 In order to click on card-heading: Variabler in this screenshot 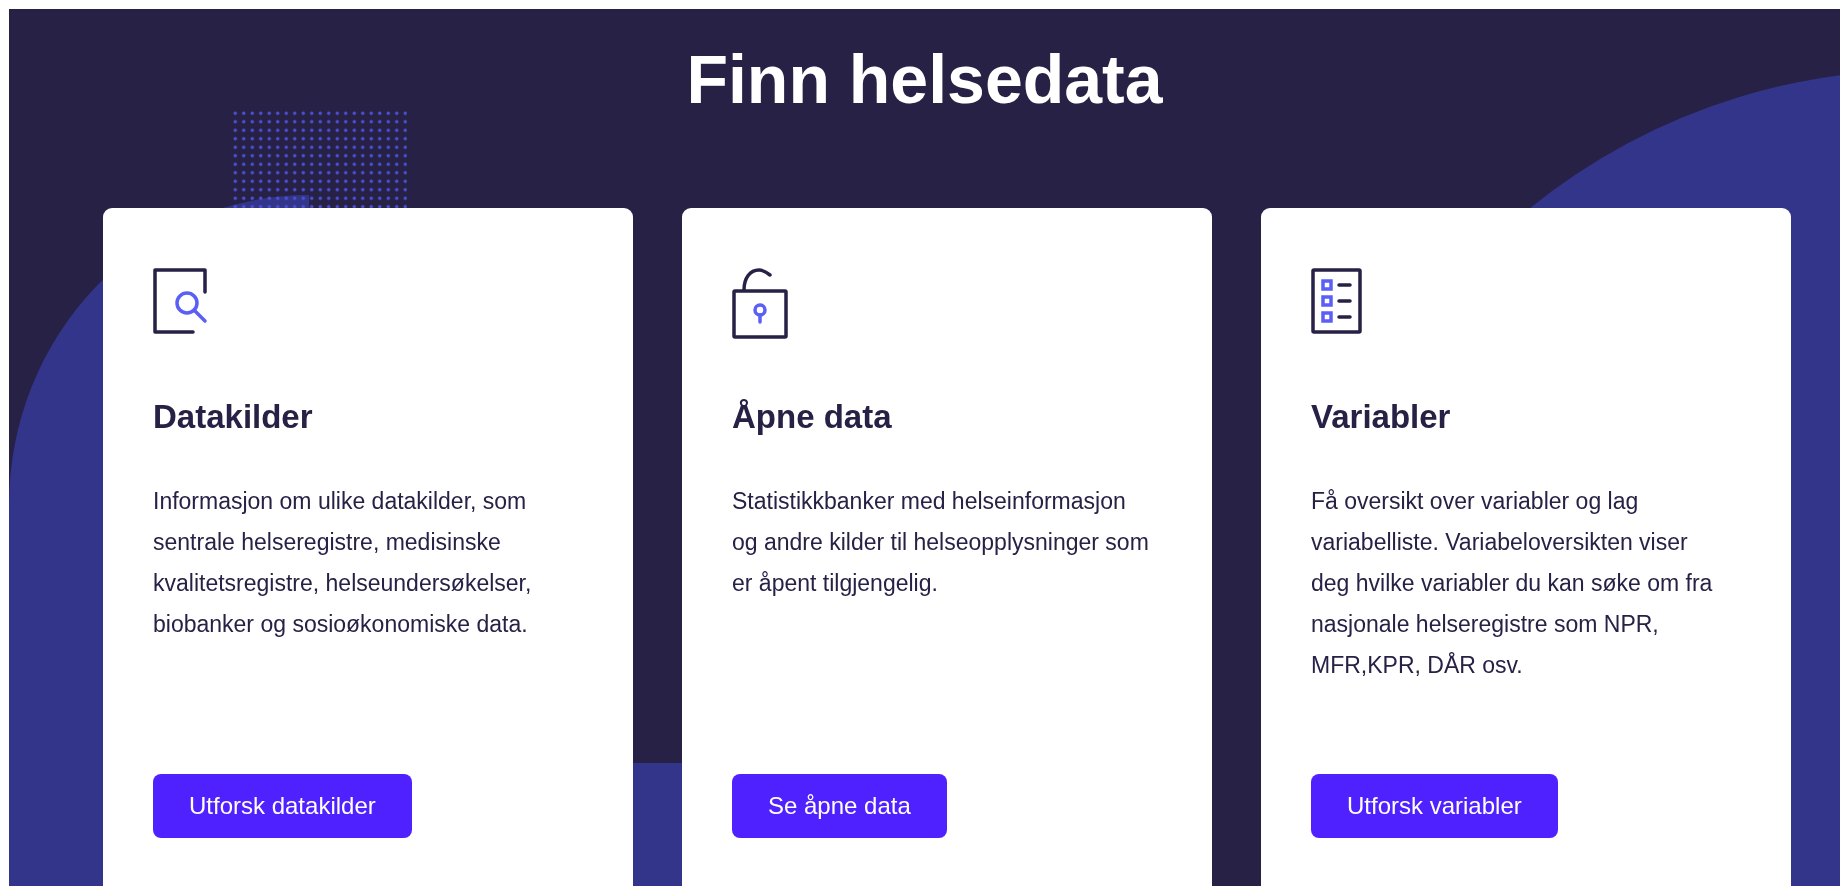, I will do `click(1381, 417)`.